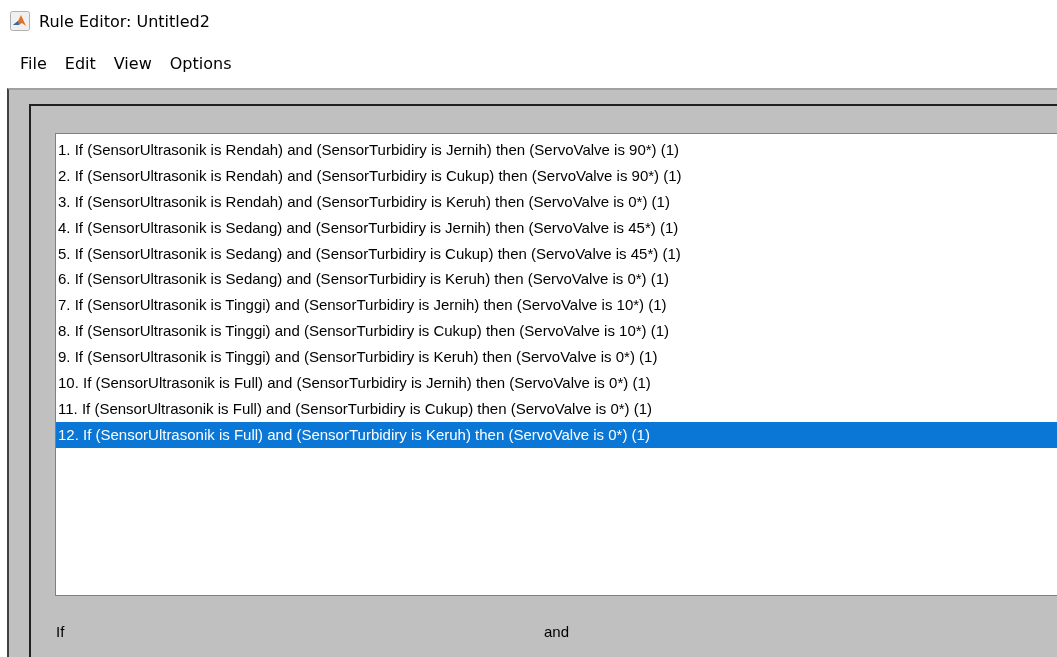 The height and width of the screenshot is (657, 1057). Describe the element at coordinates (124, 21) in the screenshot. I see `window-title: Rule Editor: Untitled2` at that location.